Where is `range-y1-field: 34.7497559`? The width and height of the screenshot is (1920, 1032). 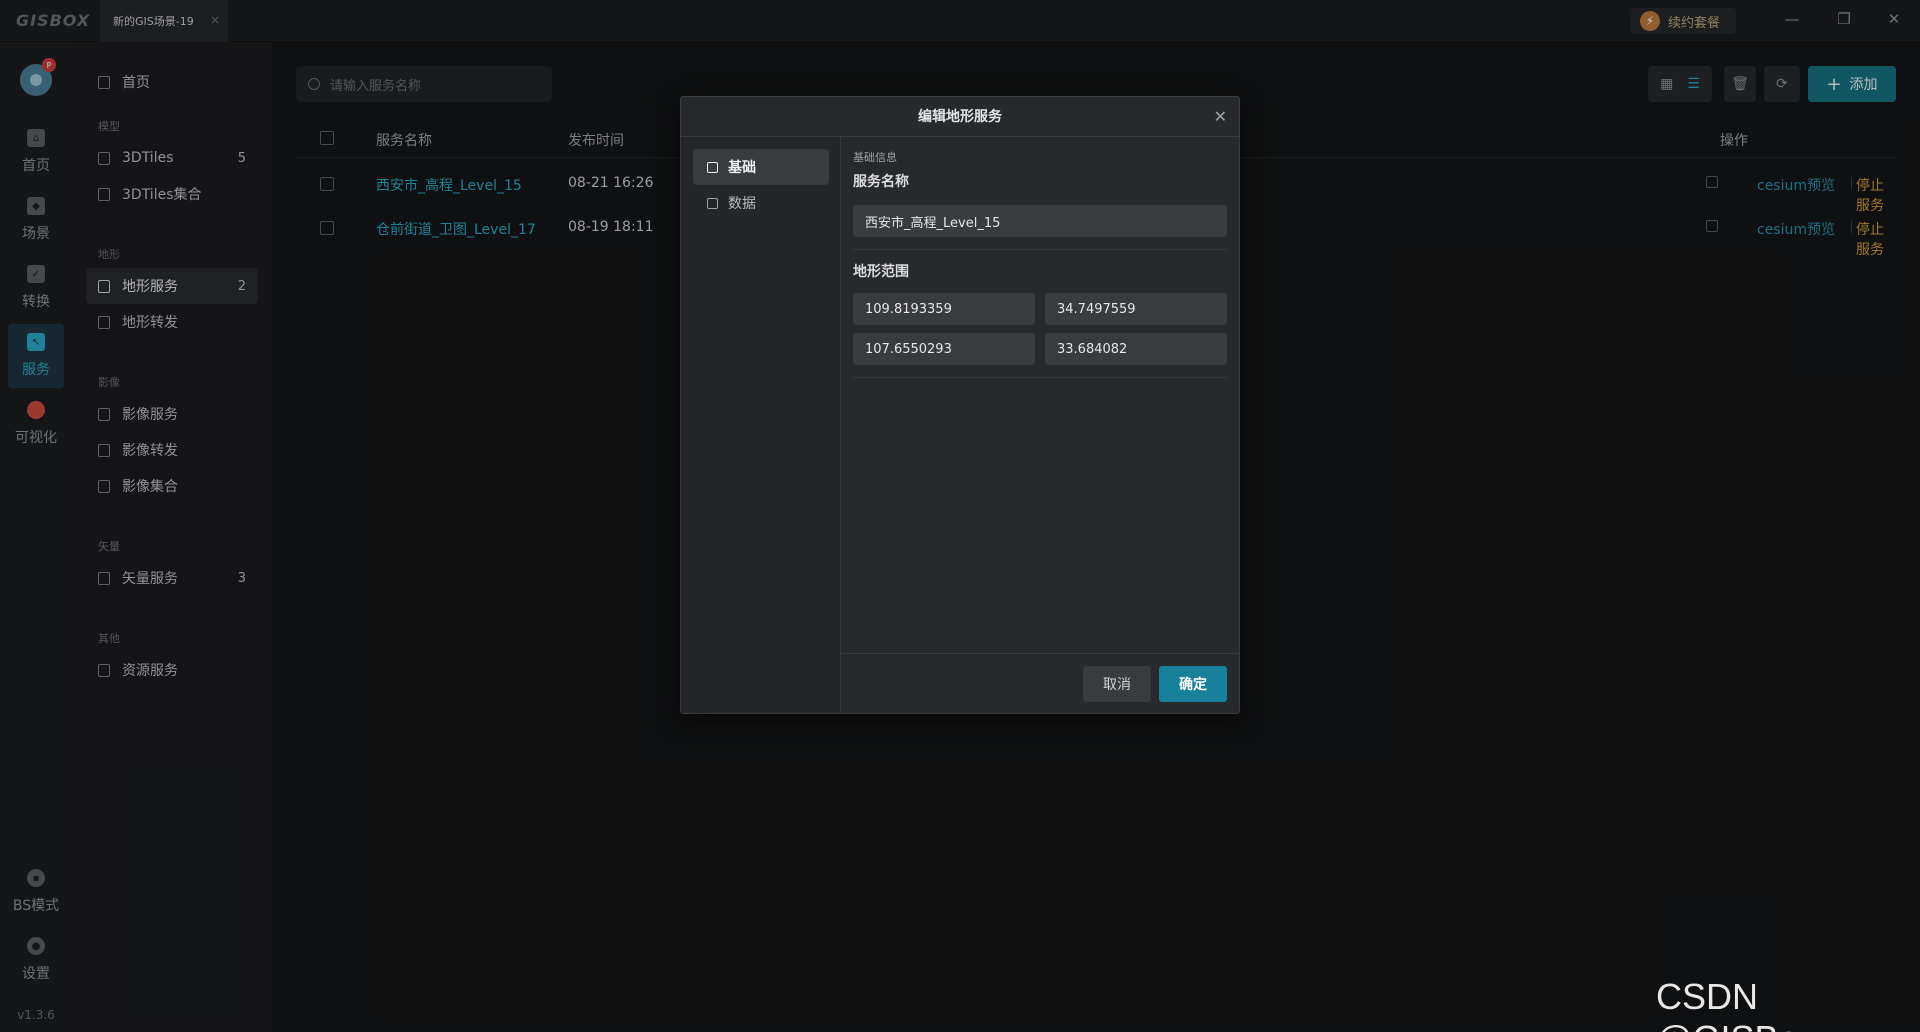 range-y1-field: 34.7497559 is located at coordinates (1136, 309).